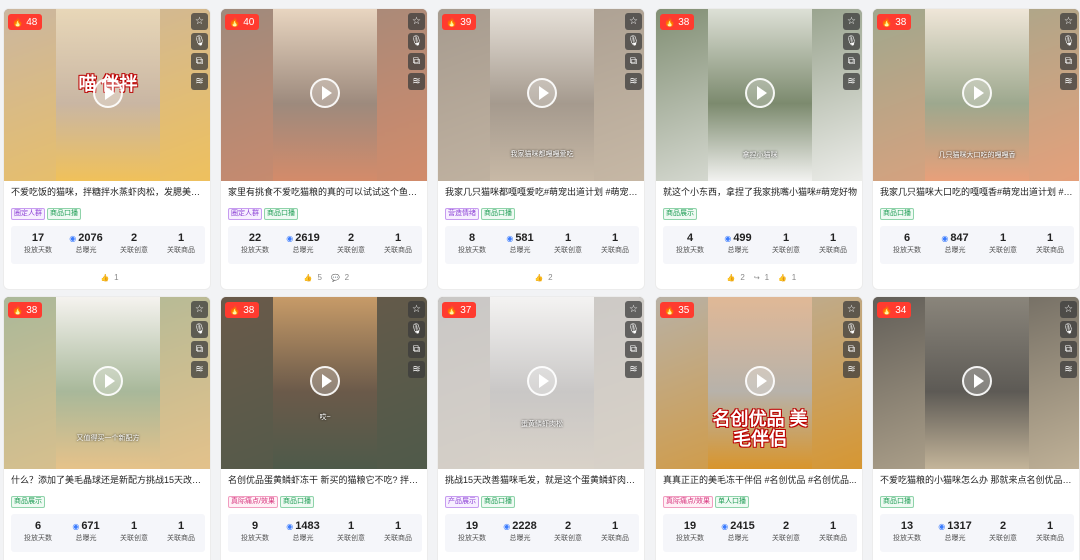 Image resolution: width=1080 pixels, height=560 pixels. I want to click on video-thumbnail: 哎~ 🔥 38 ☆ 🎙 ⧉ ≋, so click(324, 383).